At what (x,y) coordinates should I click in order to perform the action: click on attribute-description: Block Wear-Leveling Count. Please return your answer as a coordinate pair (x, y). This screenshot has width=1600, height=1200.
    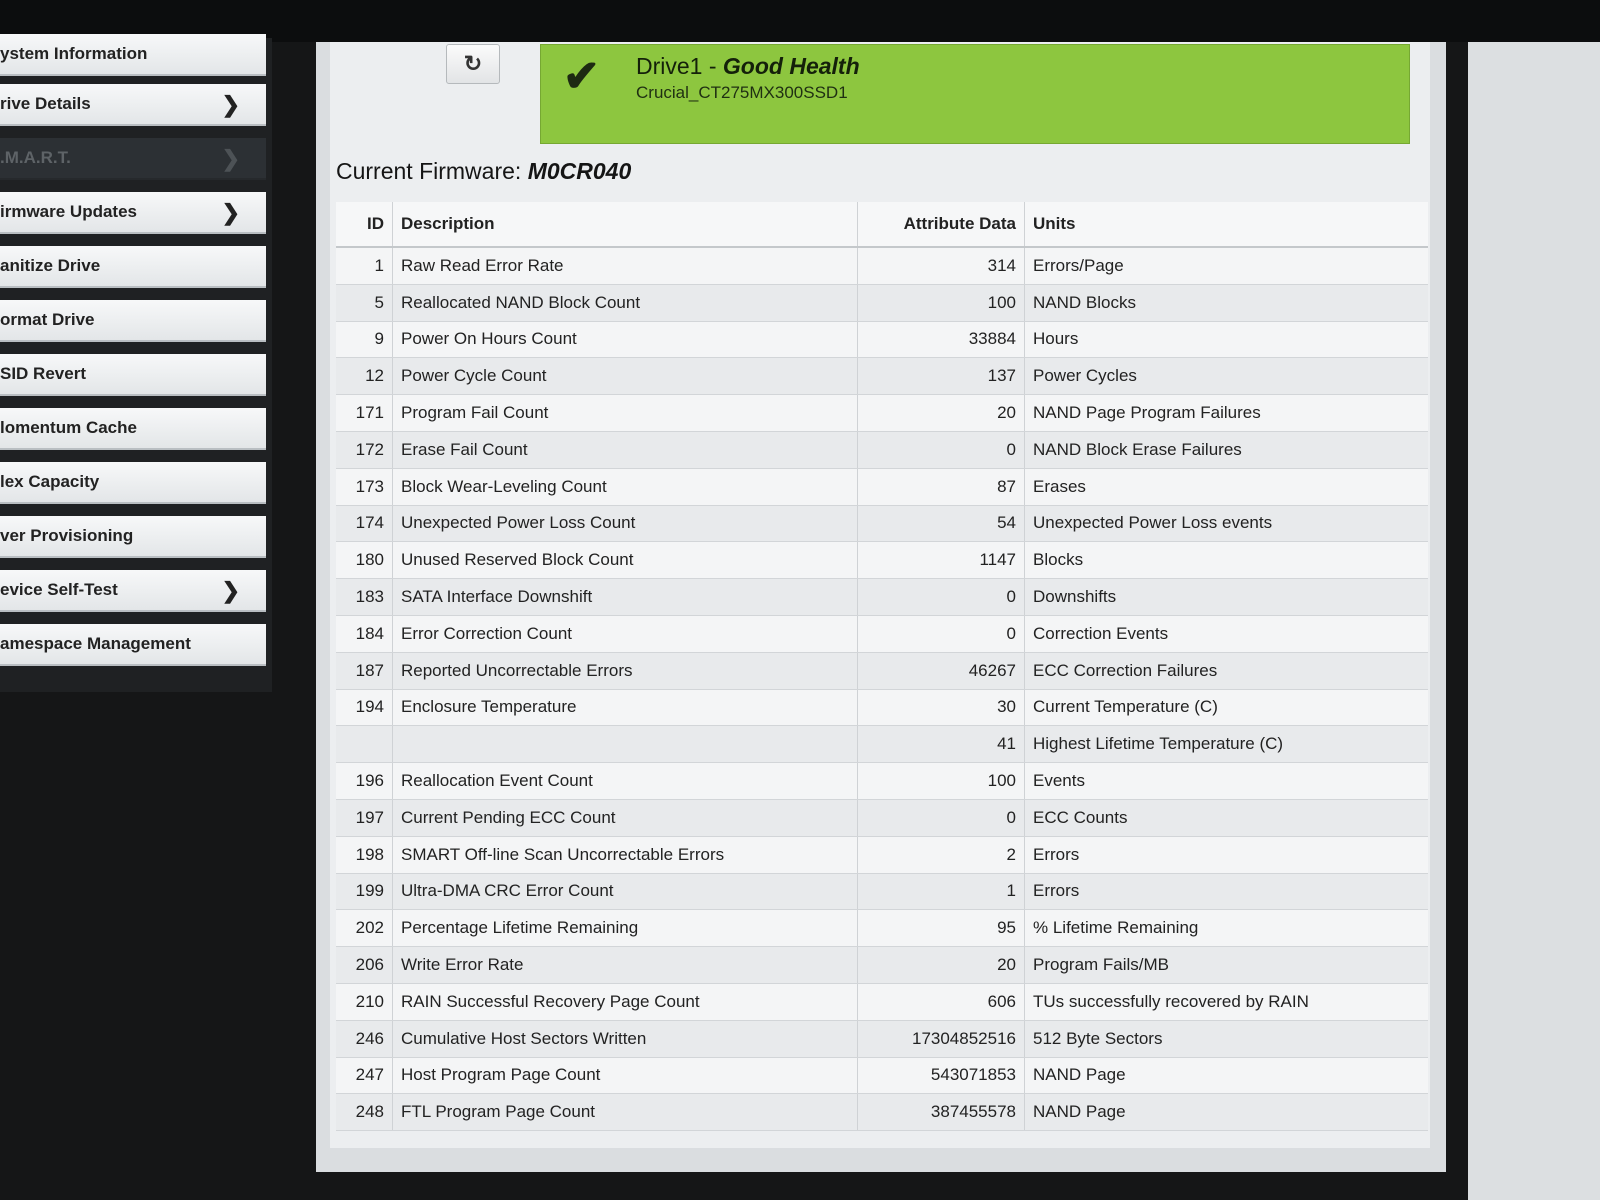
    Looking at the image, I should click on (625, 487).